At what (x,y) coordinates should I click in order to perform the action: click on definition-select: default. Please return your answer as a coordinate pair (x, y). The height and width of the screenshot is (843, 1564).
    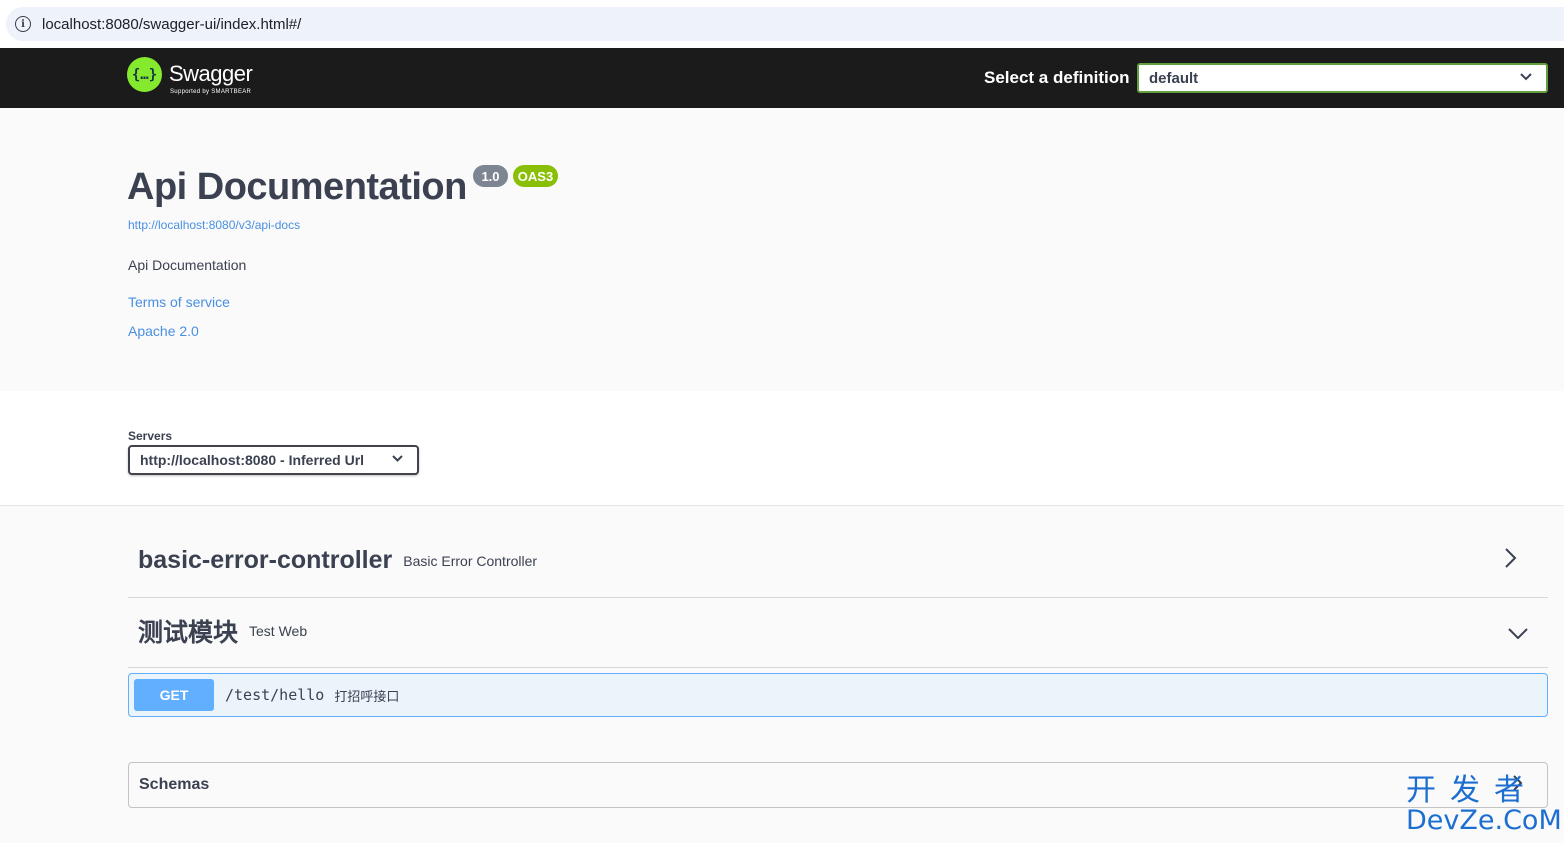
    Looking at the image, I should click on (1342, 78).